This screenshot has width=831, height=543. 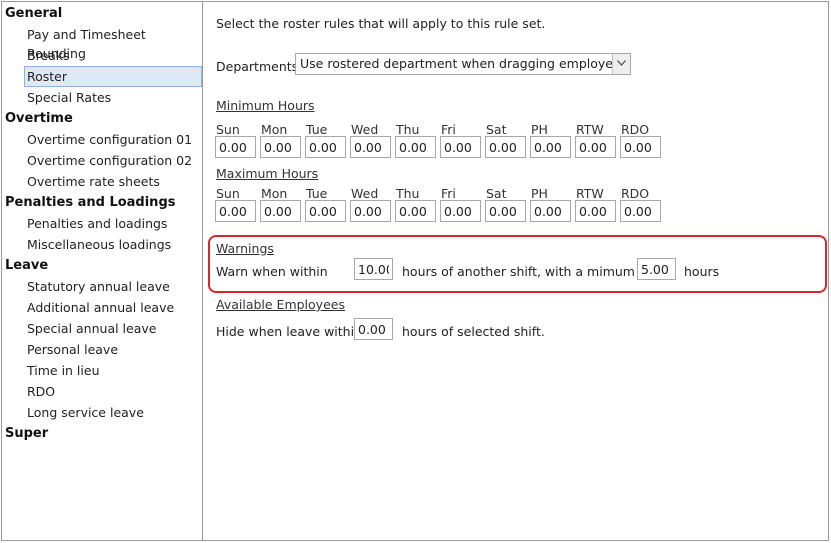 I want to click on max-day-label-rtw: RTW, so click(x=590, y=193).